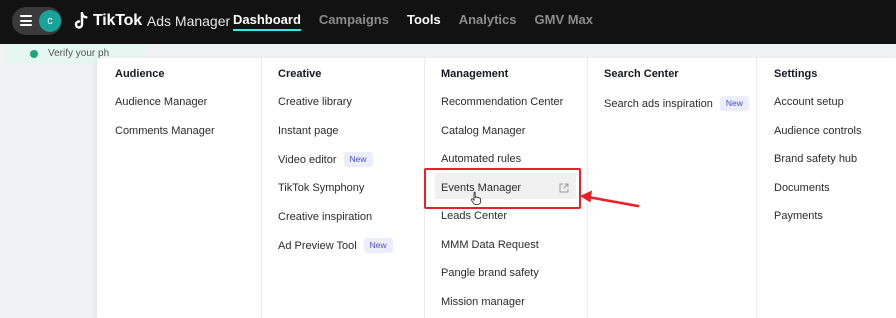 The height and width of the screenshot is (318, 896). What do you see at coordinates (188, 21) in the screenshot?
I see `logo-product-text: Ads Manager` at bounding box center [188, 21].